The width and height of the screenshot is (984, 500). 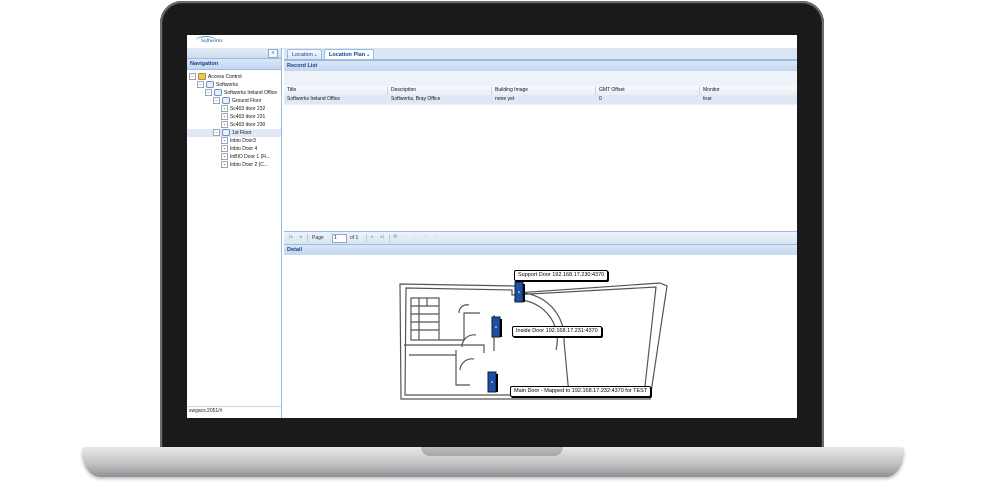 I want to click on door-callout-inside: Inside Door 192.168.17.231:4370, so click(x=557, y=331).